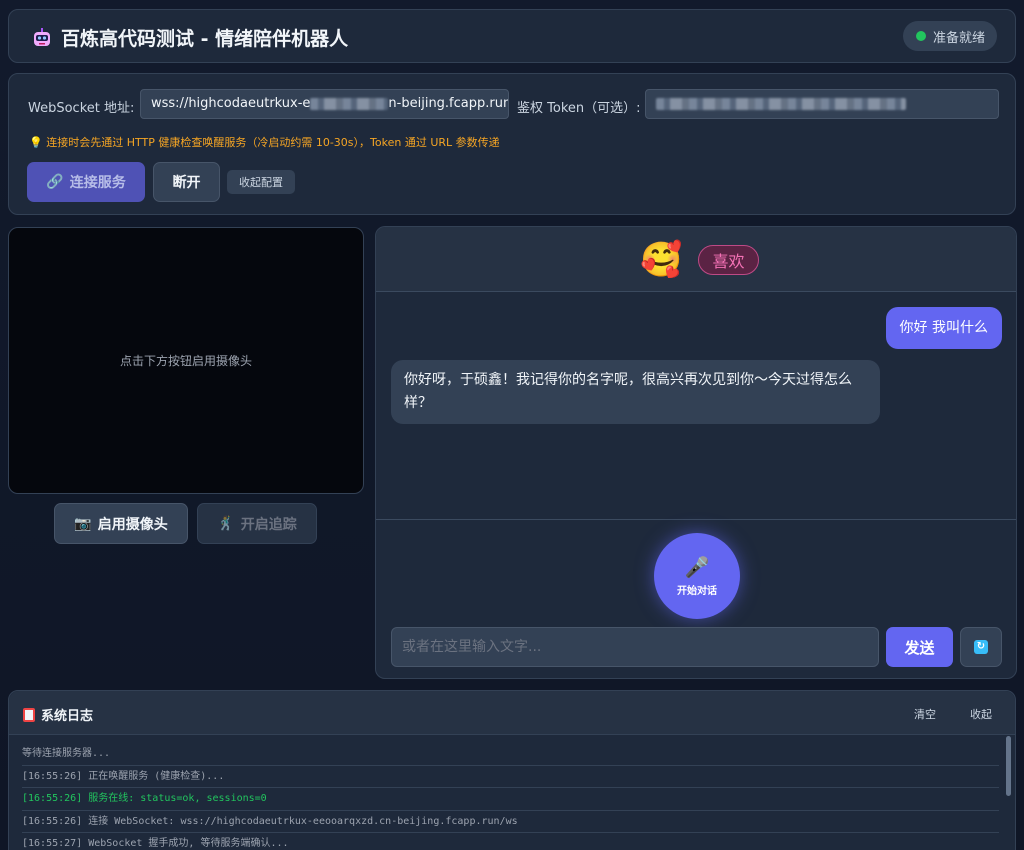  I want to click on camera-icon: 📷, so click(83, 523).